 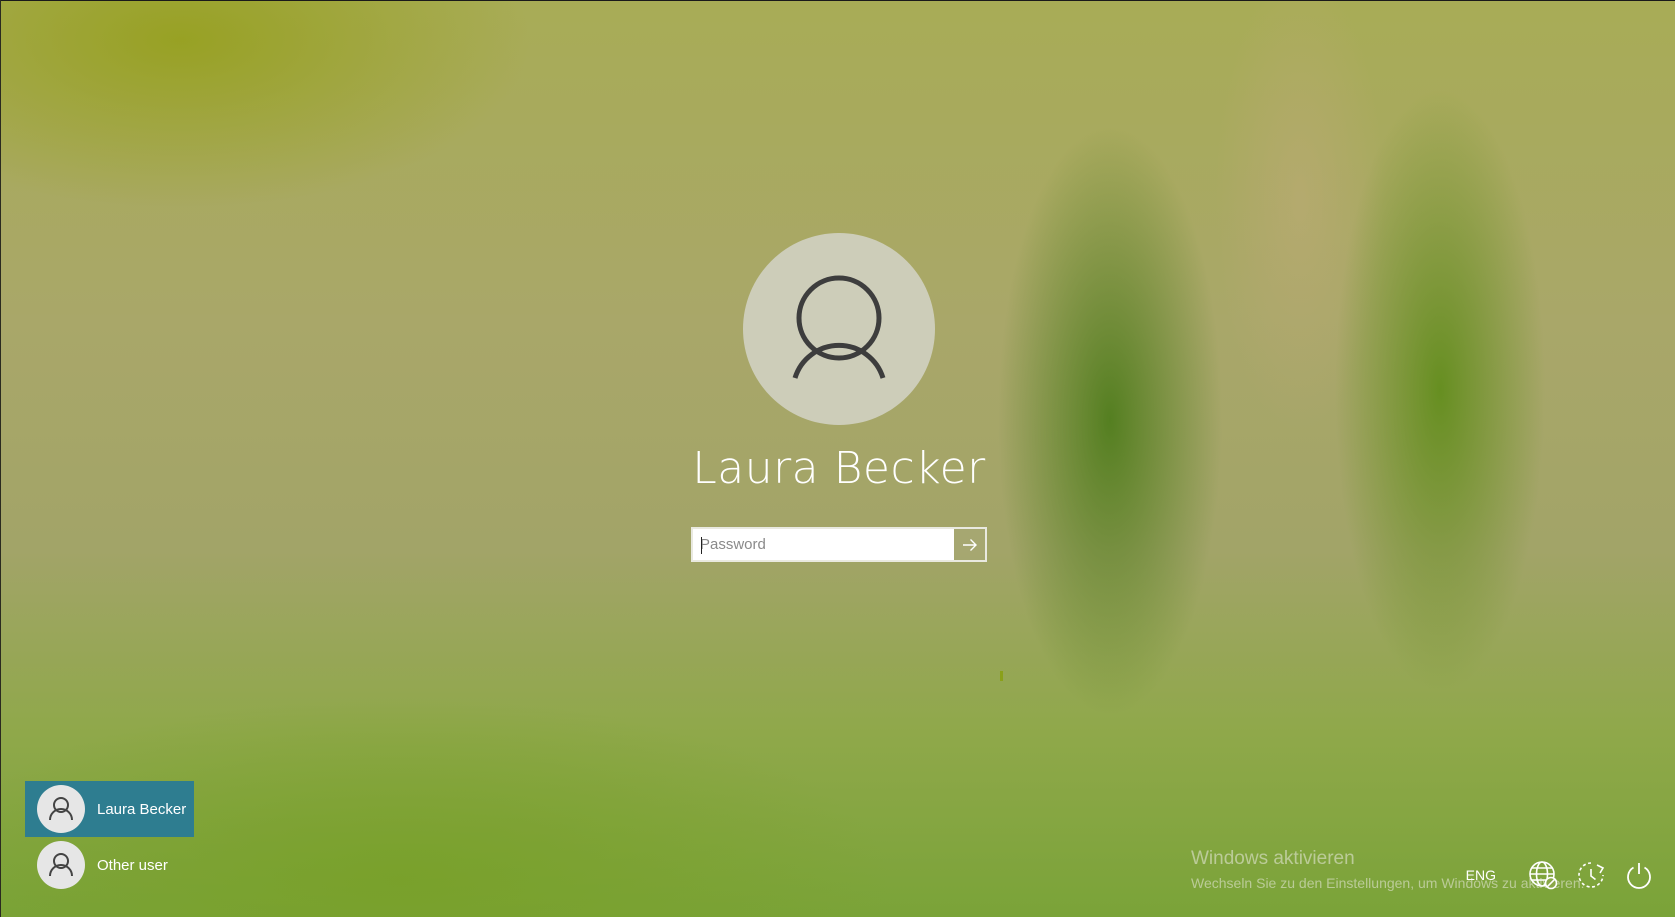 I want to click on background-speck, so click(x=1001, y=676).